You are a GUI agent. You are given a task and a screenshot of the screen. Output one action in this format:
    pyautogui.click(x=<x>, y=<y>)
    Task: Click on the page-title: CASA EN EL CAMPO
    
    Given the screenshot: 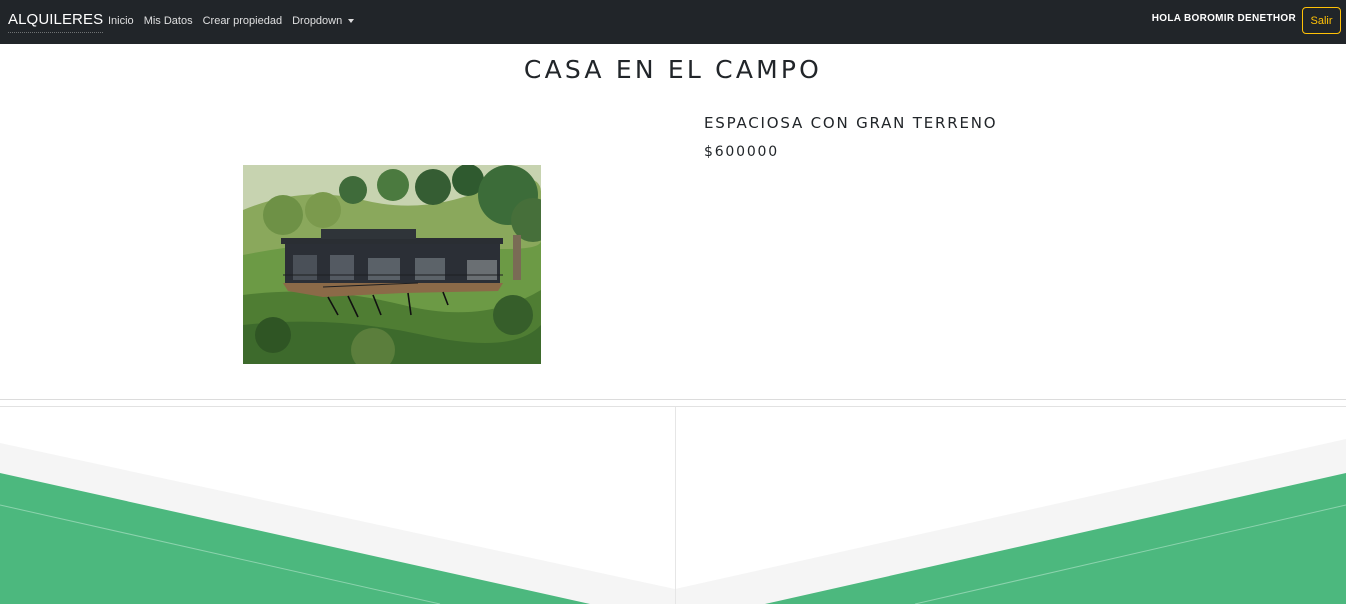 What is the action you would take?
    pyautogui.click(x=673, y=69)
    